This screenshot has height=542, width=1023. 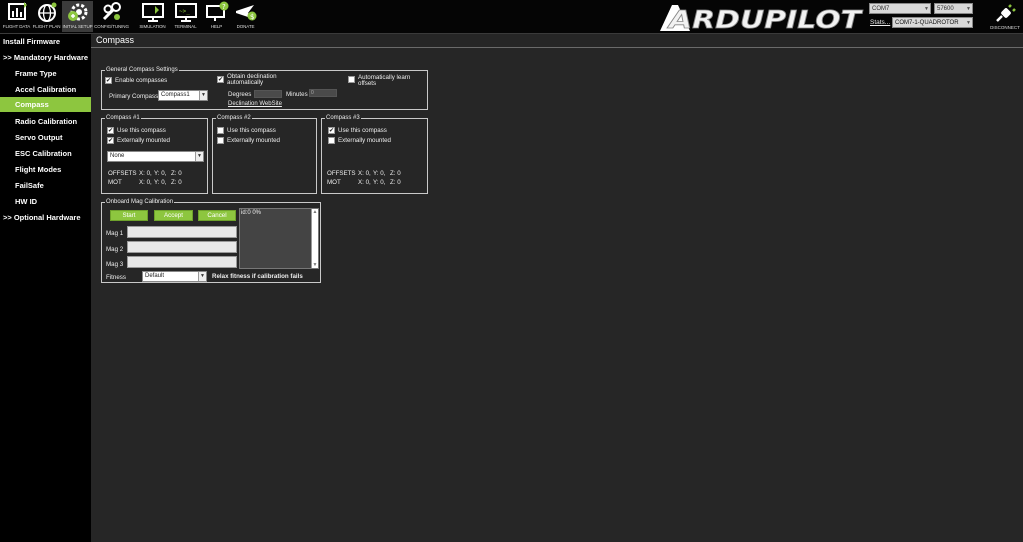 I want to click on compass-1-mot-x: X: 0,, so click(x=145, y=182).